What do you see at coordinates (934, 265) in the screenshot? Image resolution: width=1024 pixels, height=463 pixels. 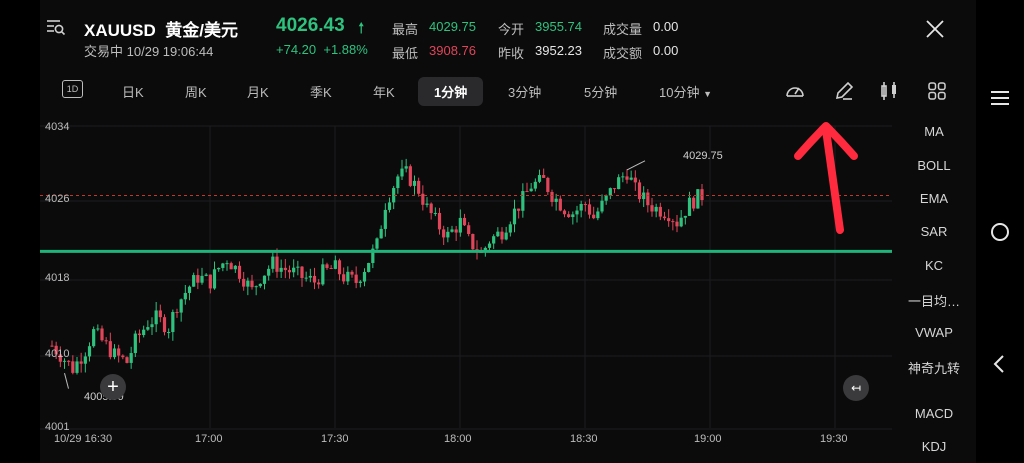 I see `indicator-kc: KC` at bounding box center [934, 265].